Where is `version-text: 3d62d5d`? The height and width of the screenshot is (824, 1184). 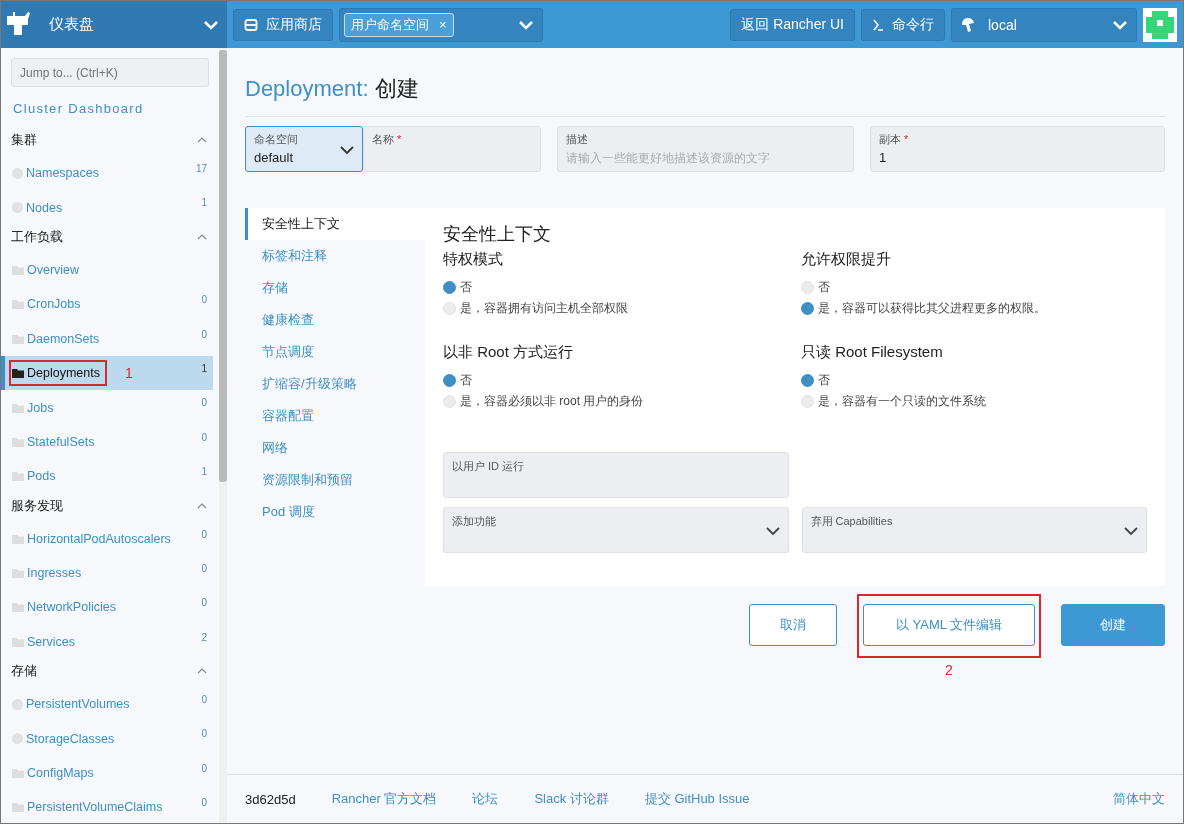 version-text: 3d62d5d is located at coordinates (270, 799).